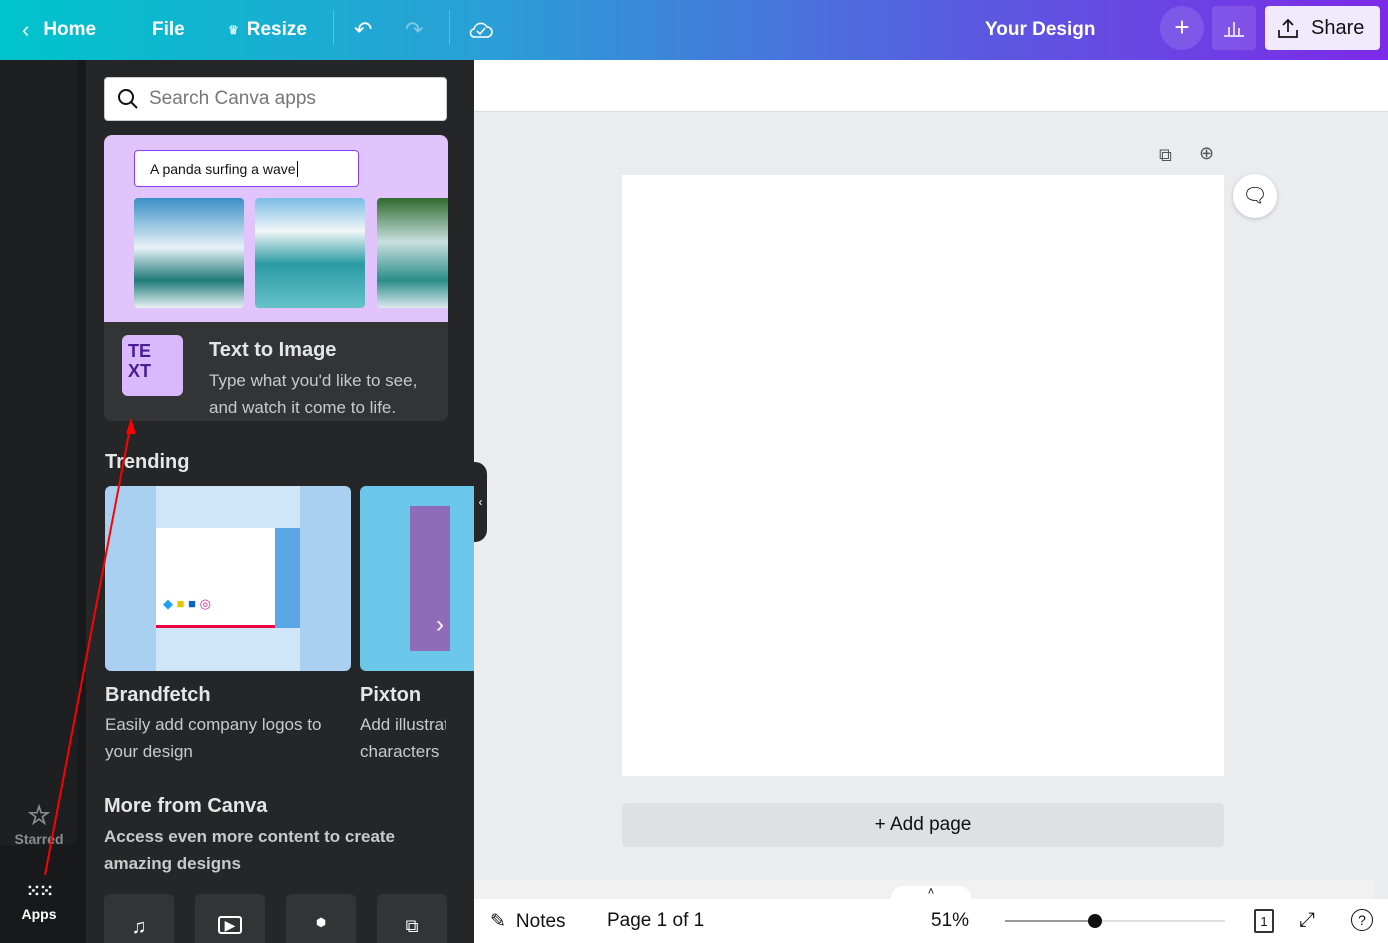  Describe the element at coordinates (1115, 921) in the screenshot. I see `zoom-slider` at that location.